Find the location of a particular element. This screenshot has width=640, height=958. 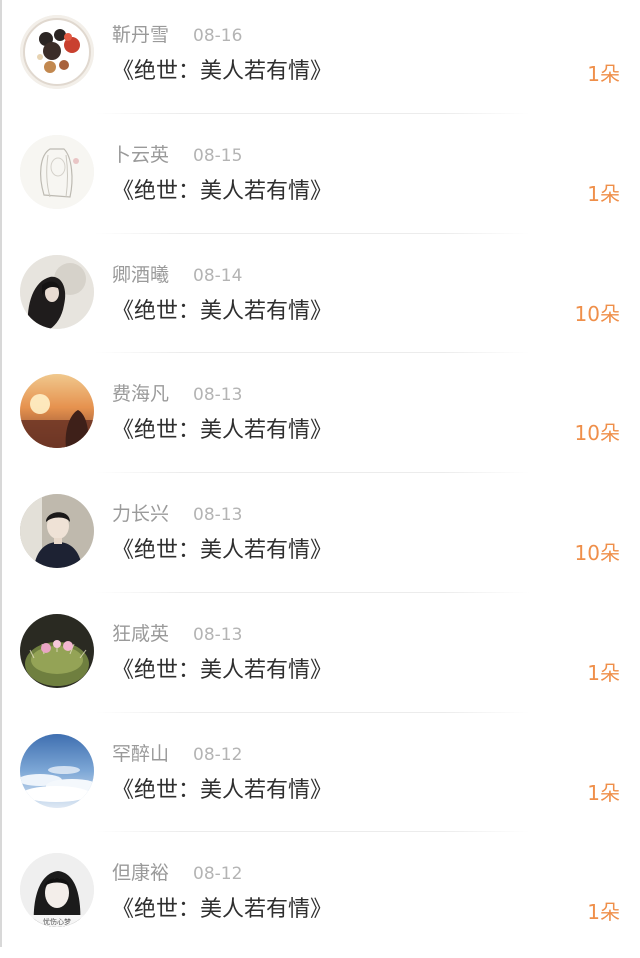

list-item: 费海凡 08-13 《绝世：美人若有情》 10朵 is located at coordinates (320, 419).